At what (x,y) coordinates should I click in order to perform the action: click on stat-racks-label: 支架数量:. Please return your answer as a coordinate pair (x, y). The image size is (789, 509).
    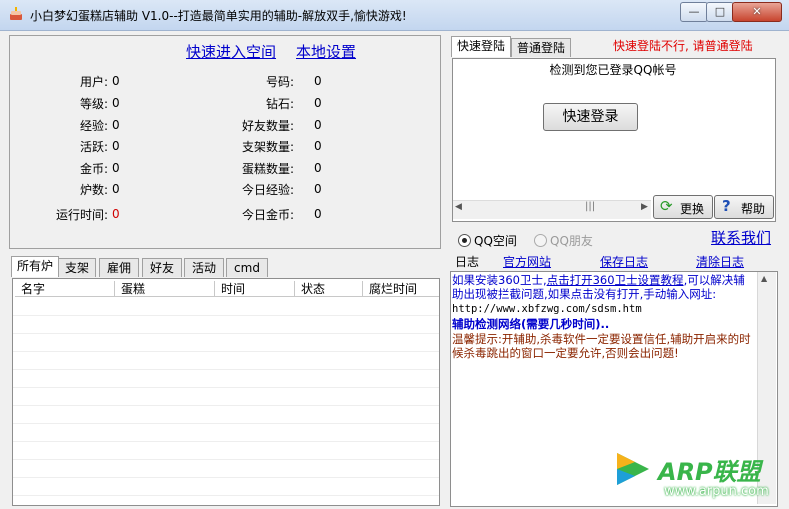
    Looking at the image, I should click on (267, 147).